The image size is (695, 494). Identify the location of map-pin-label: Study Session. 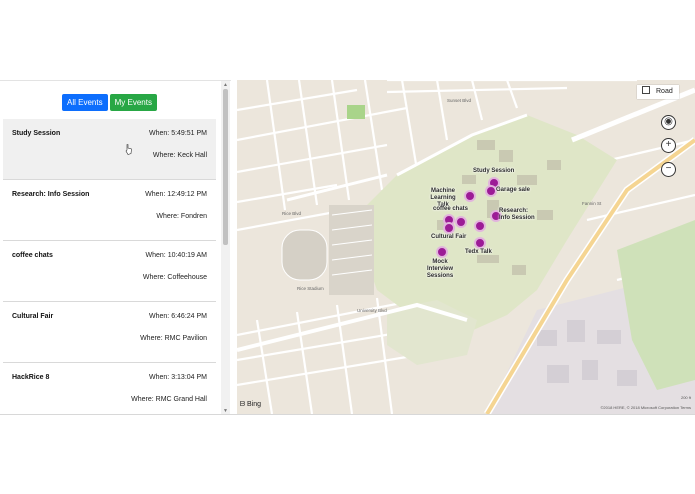
(494, 171).